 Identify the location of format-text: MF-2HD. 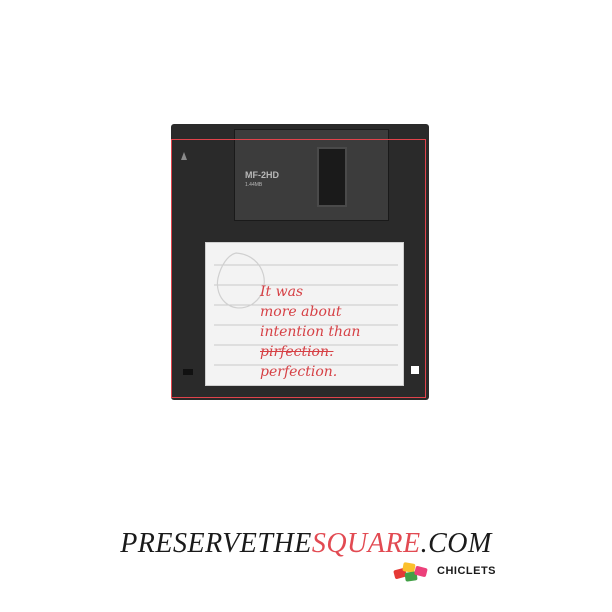
(262, 175).